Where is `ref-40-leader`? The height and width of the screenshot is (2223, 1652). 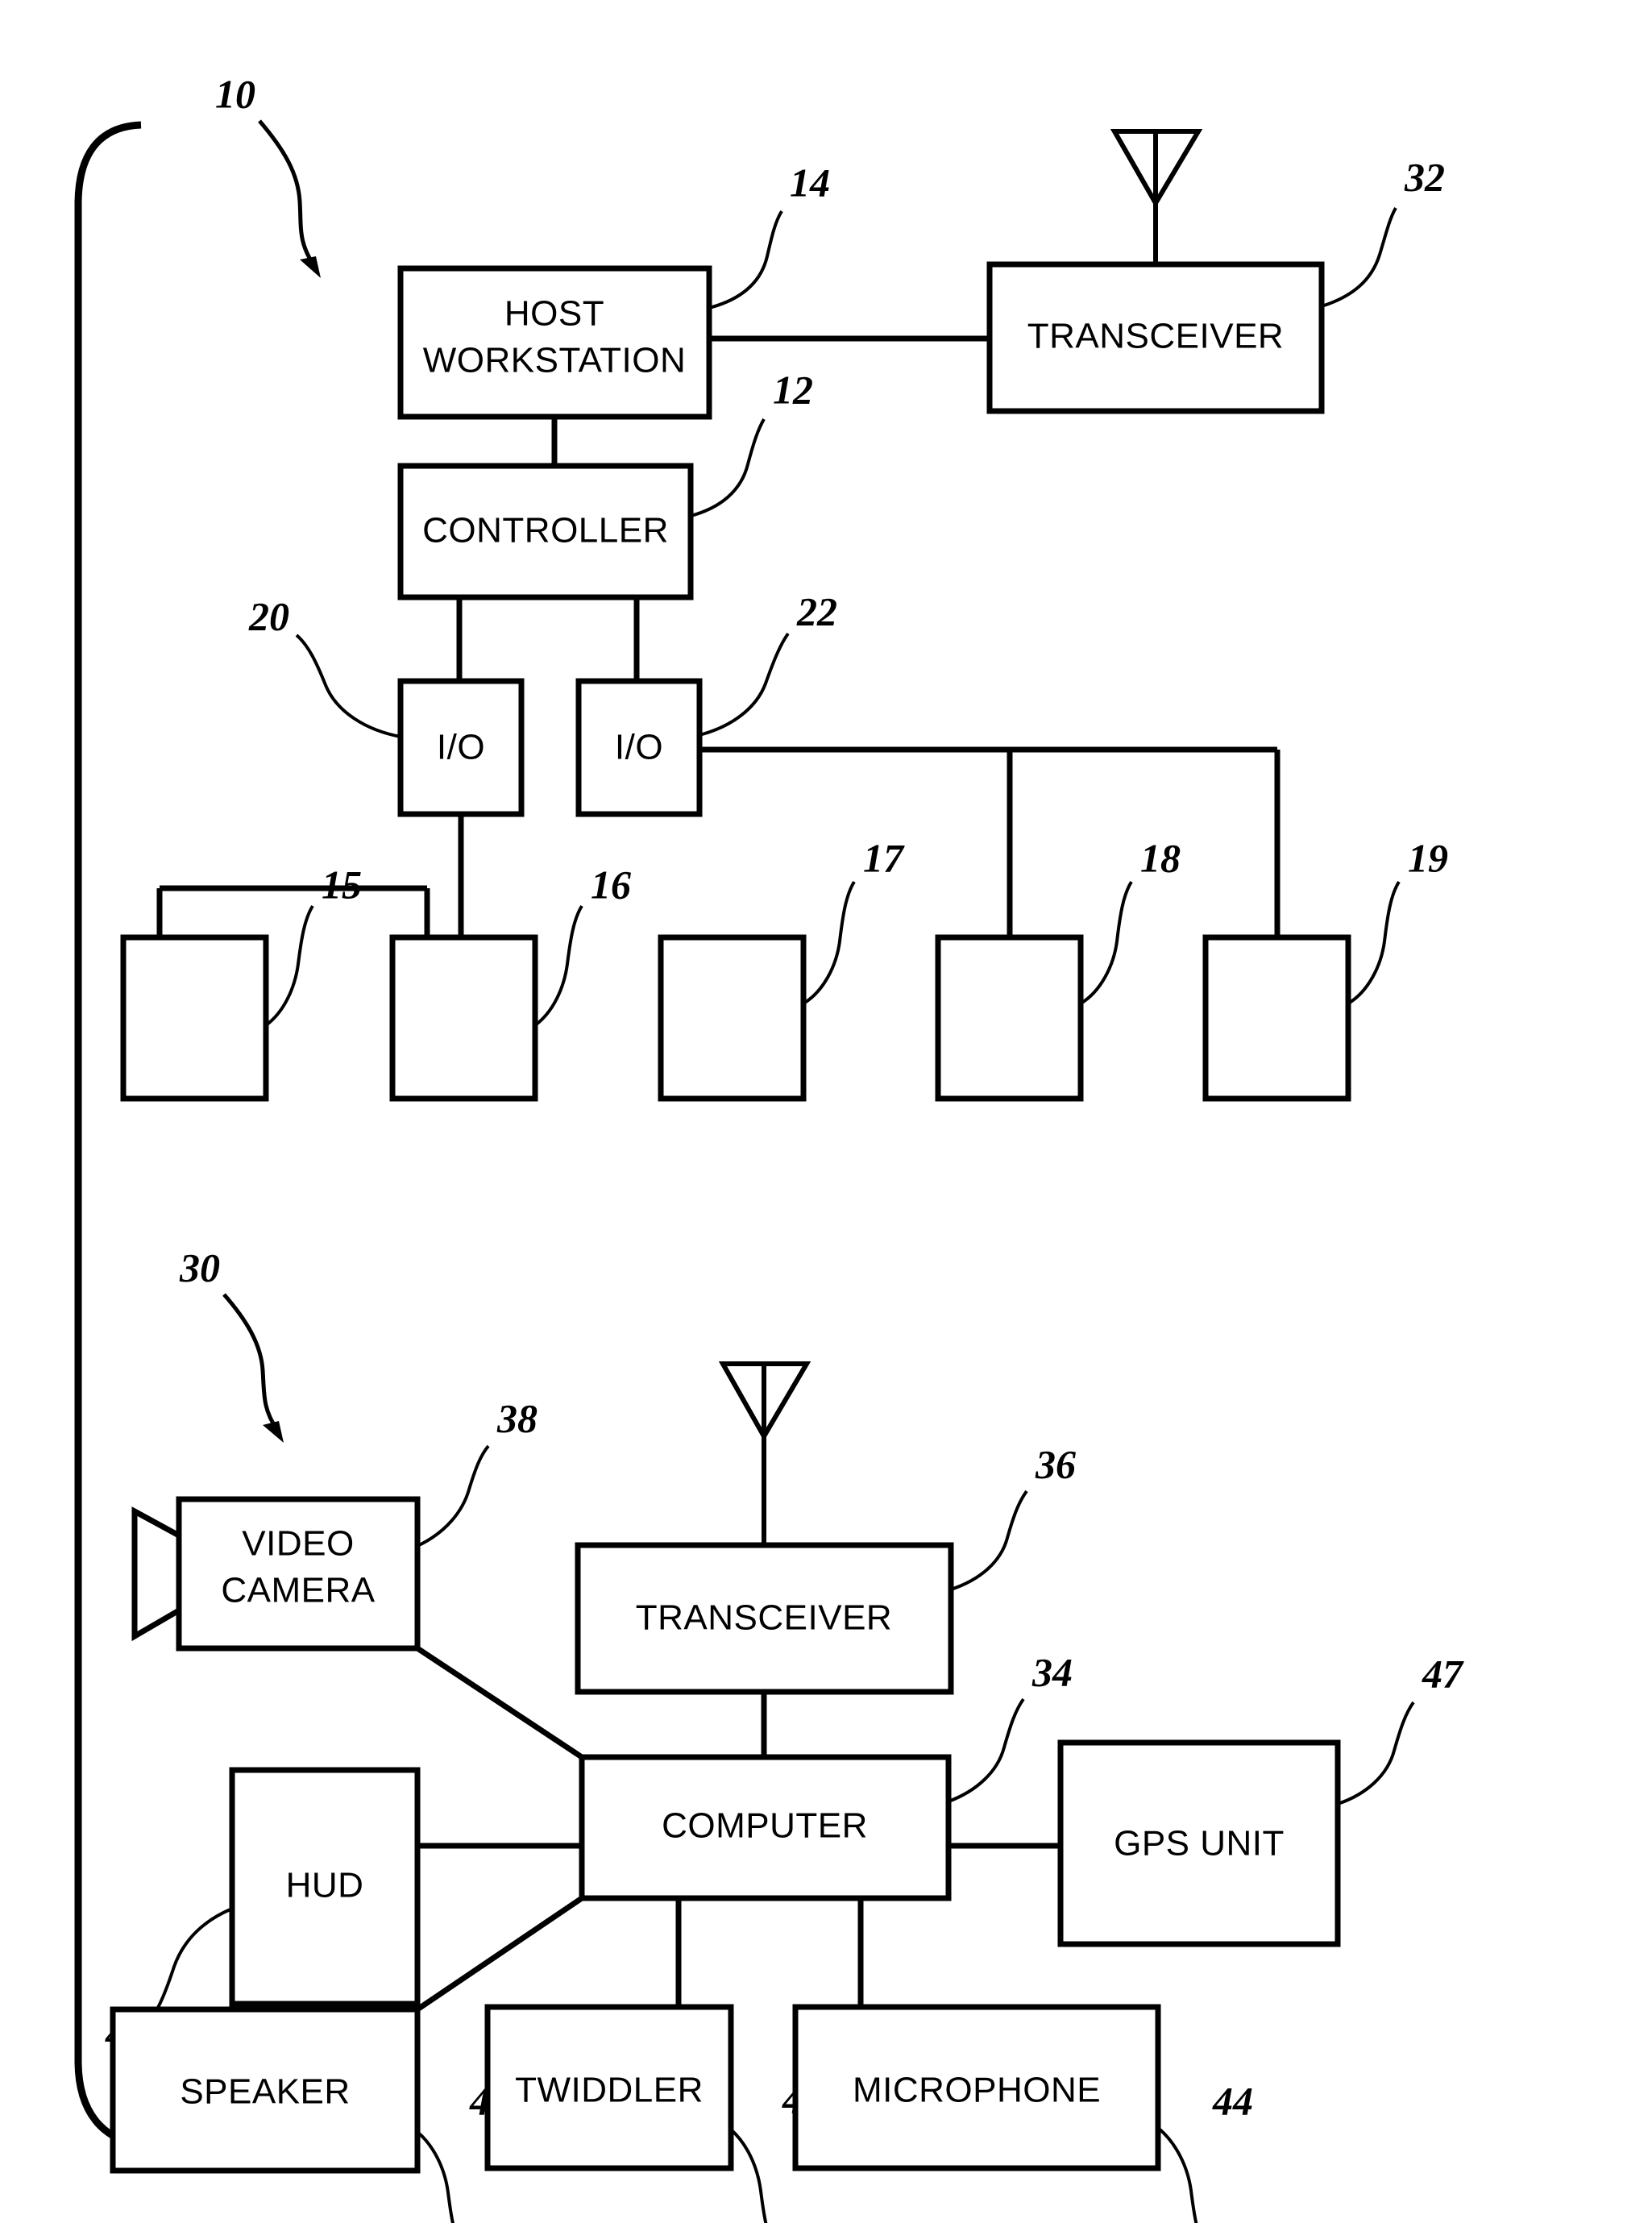
ref-40-leader is located at coordinates (191, 1963).